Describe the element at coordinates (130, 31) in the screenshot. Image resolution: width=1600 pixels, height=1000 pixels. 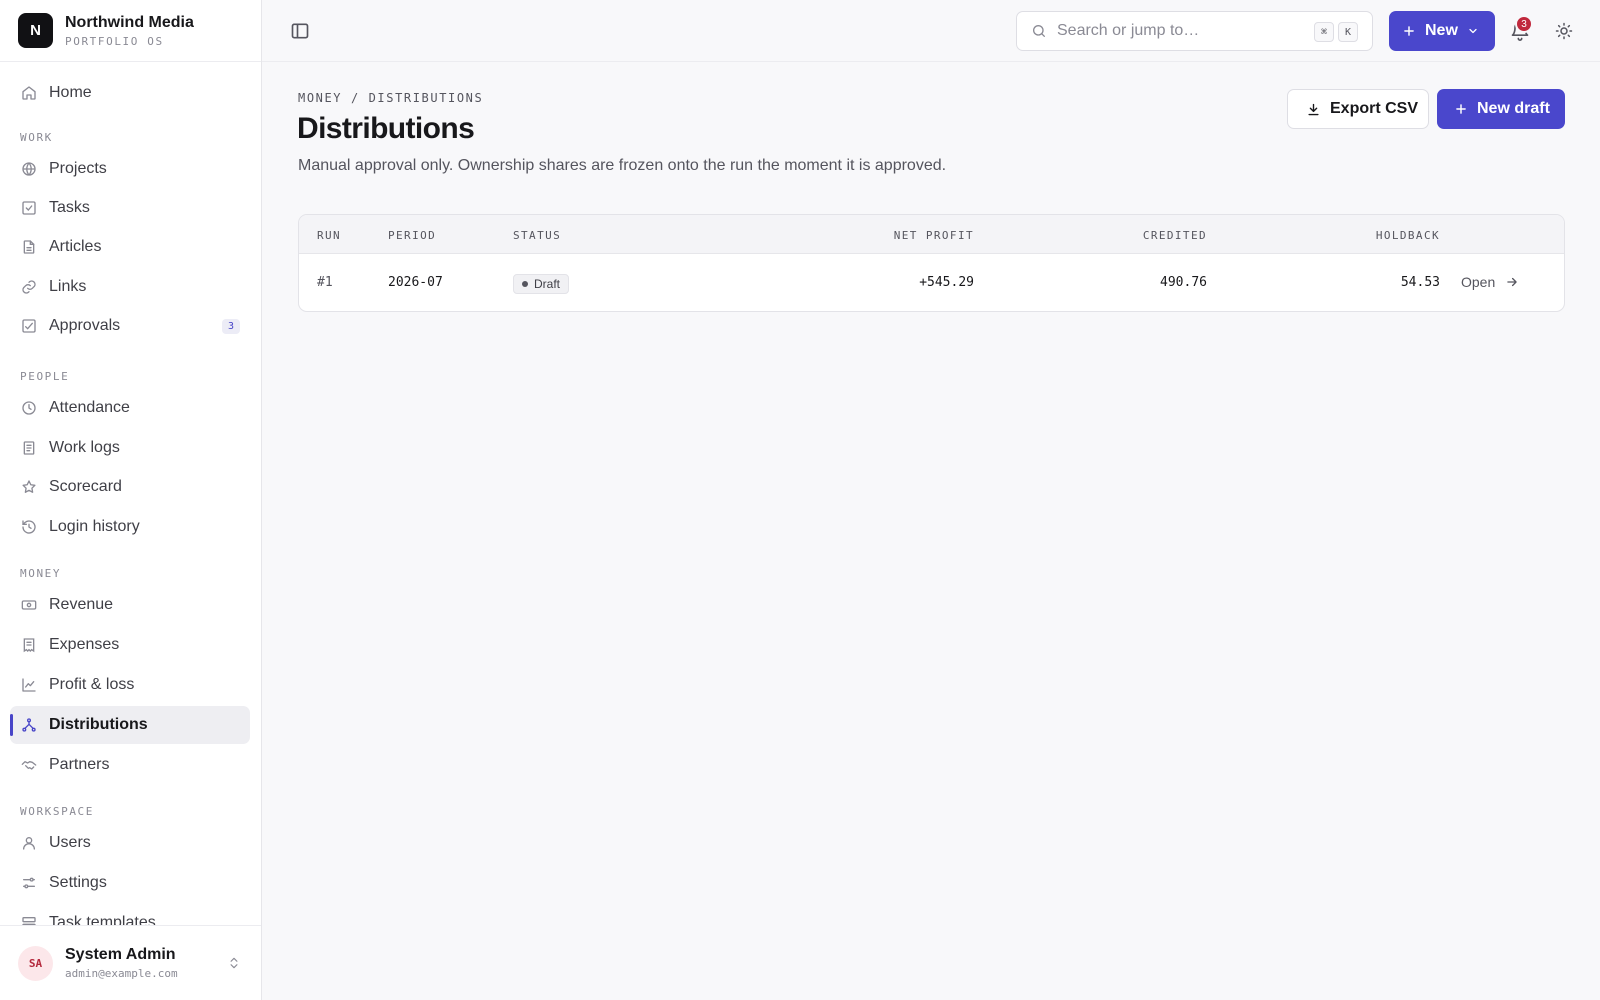
I see `brand-header: N Northwind Media PORTFOLIO OS` at that location.